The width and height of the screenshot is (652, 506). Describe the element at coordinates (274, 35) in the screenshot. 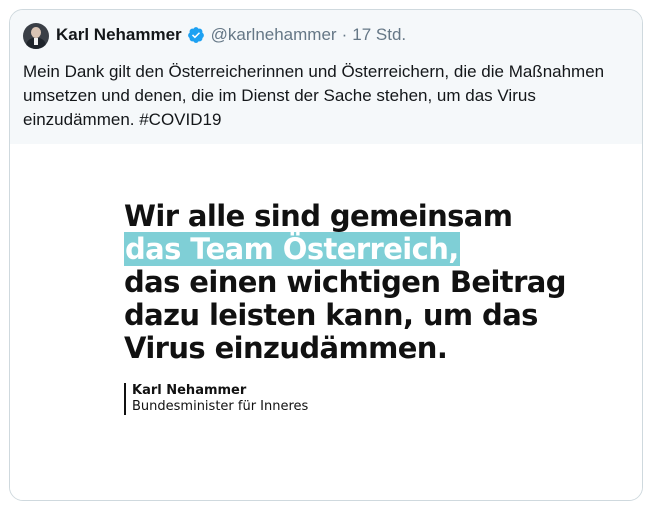

I see `author-handle: @karlnehammer` at that location.